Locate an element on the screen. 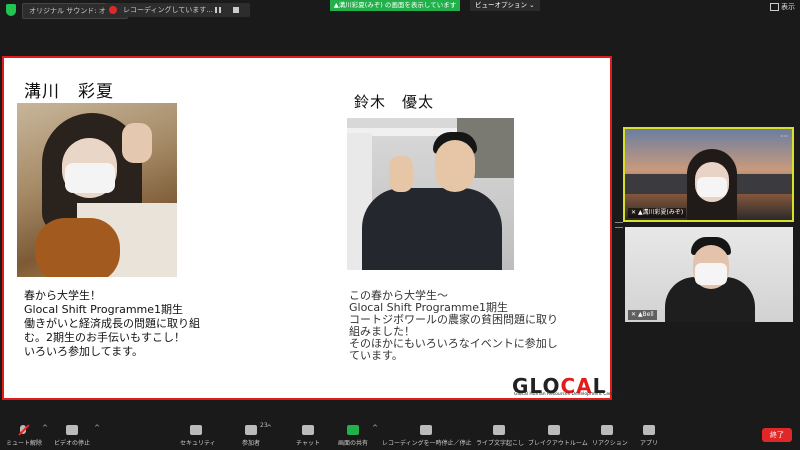  person1-photo is located at coordinates (97, 190).